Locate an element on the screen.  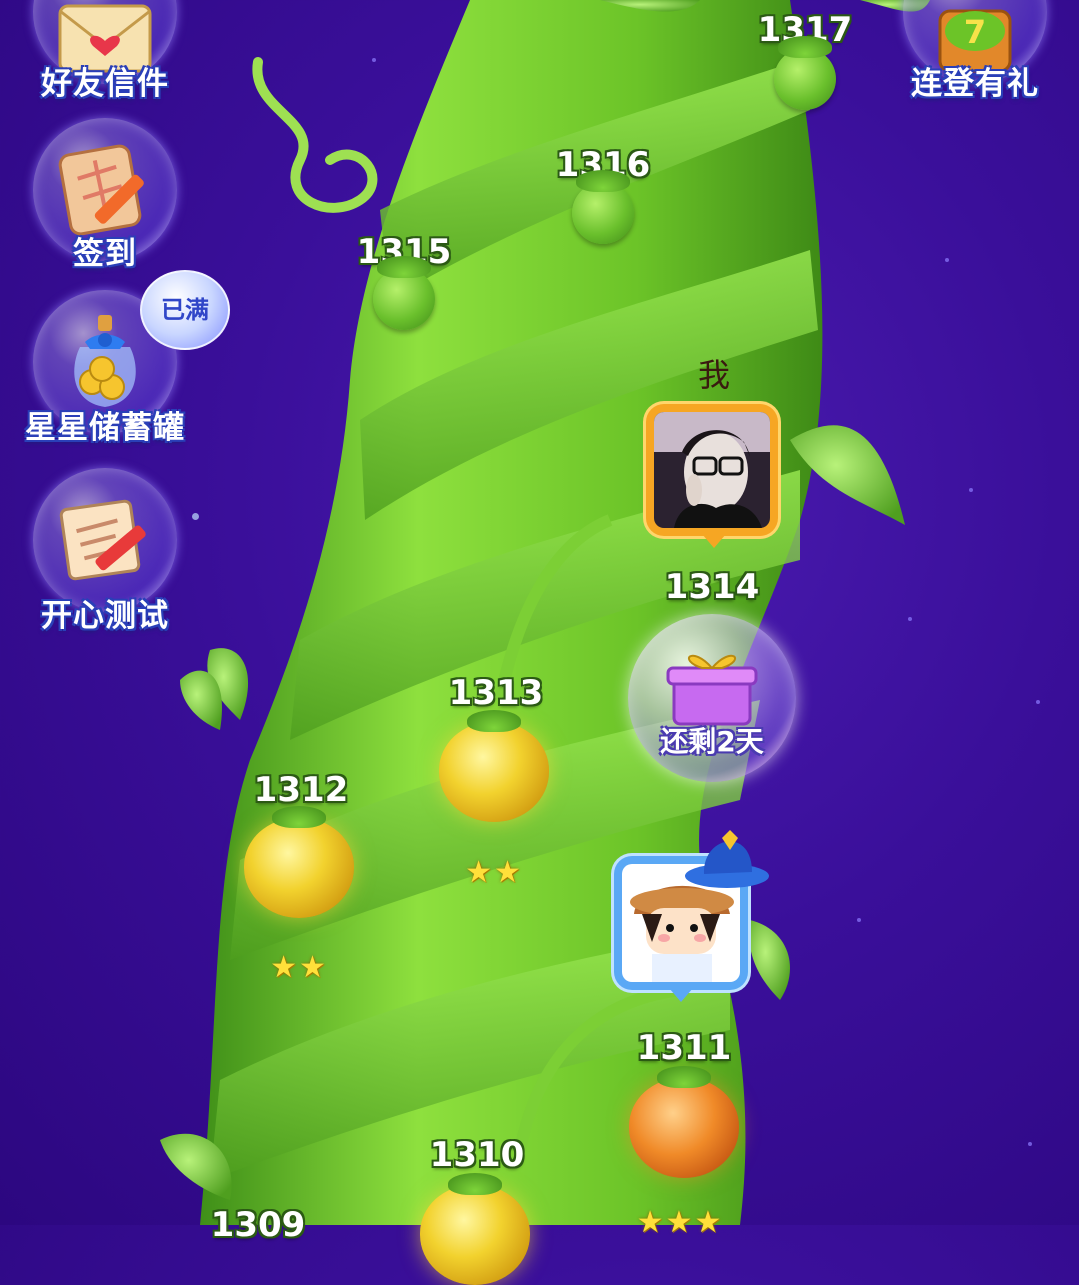
level-1310-node is located at coordinates (475, 1229).